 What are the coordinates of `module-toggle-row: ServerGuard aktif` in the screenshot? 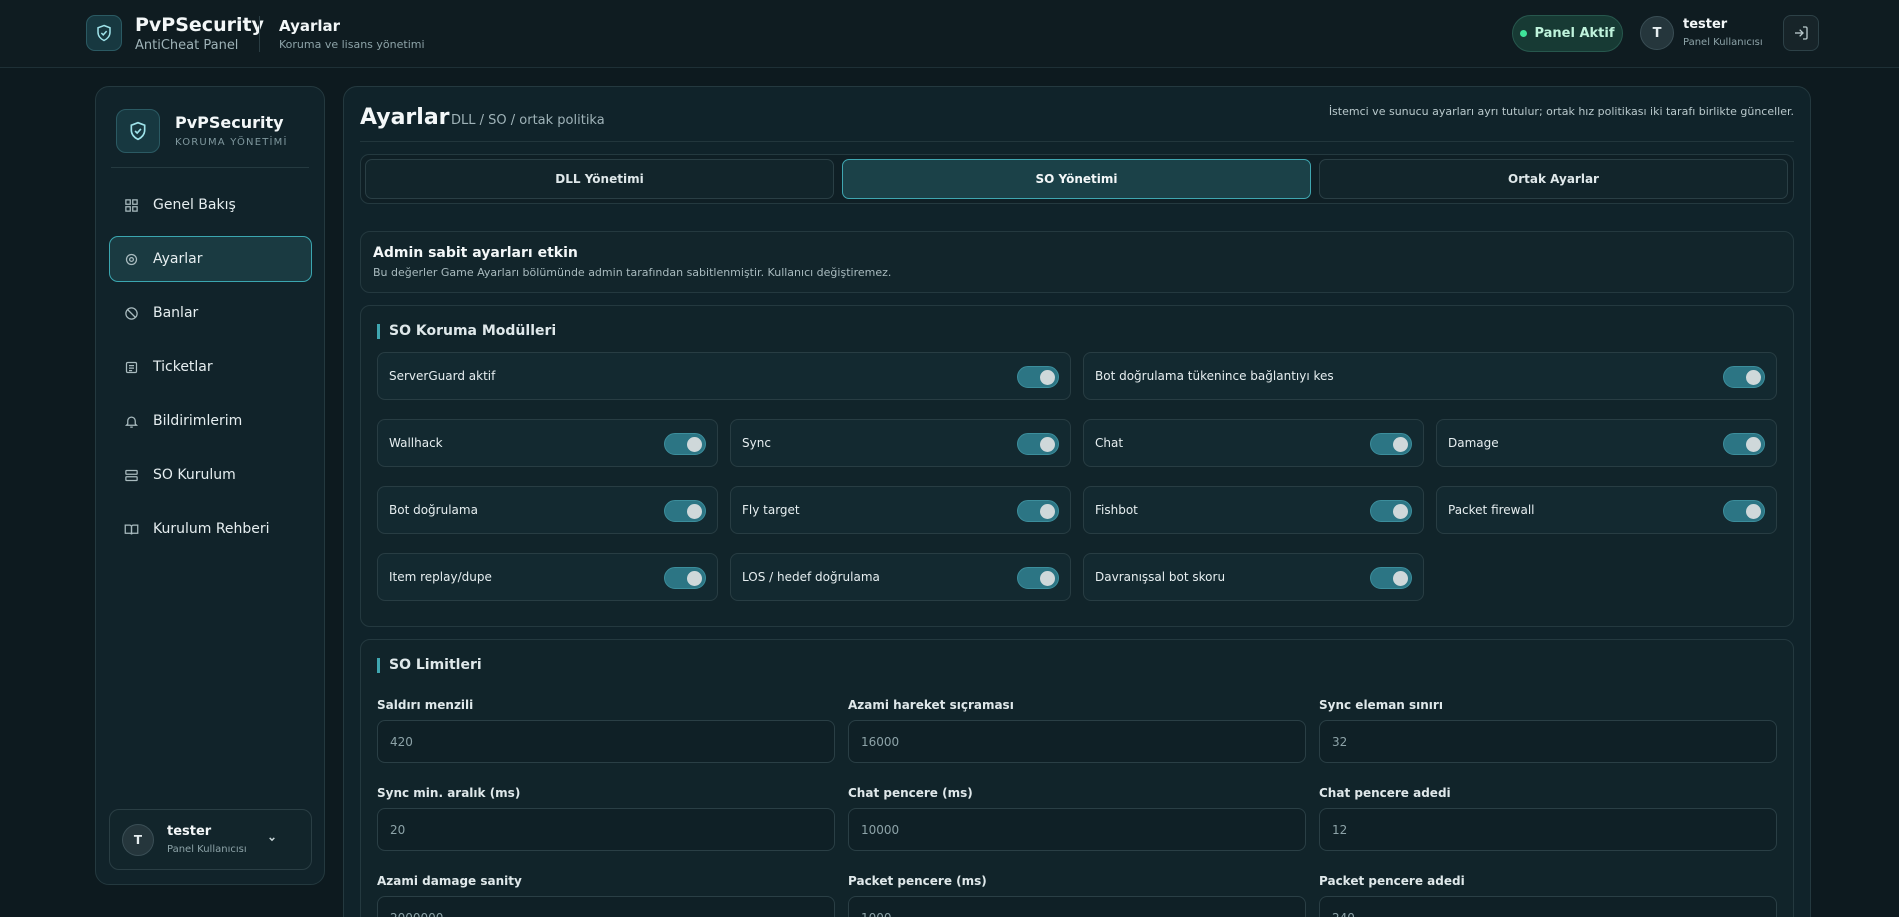 It's located at (724, 376).